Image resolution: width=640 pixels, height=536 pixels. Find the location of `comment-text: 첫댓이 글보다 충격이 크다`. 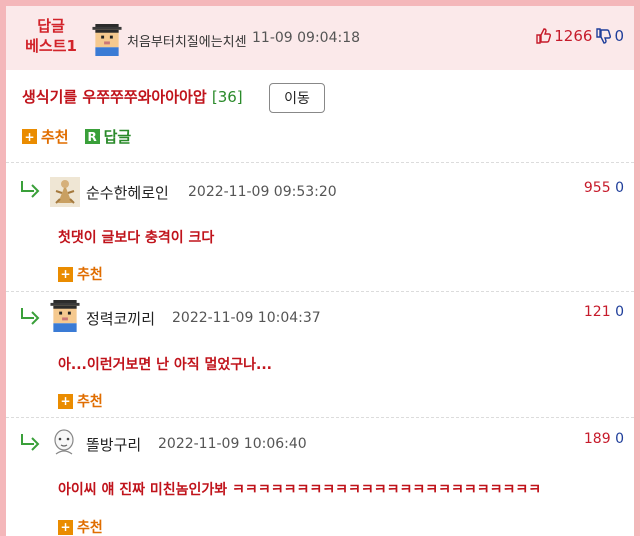

comment-text: 첫댓이 글보다 충격이 크다 is located at coordinates (136, 238).